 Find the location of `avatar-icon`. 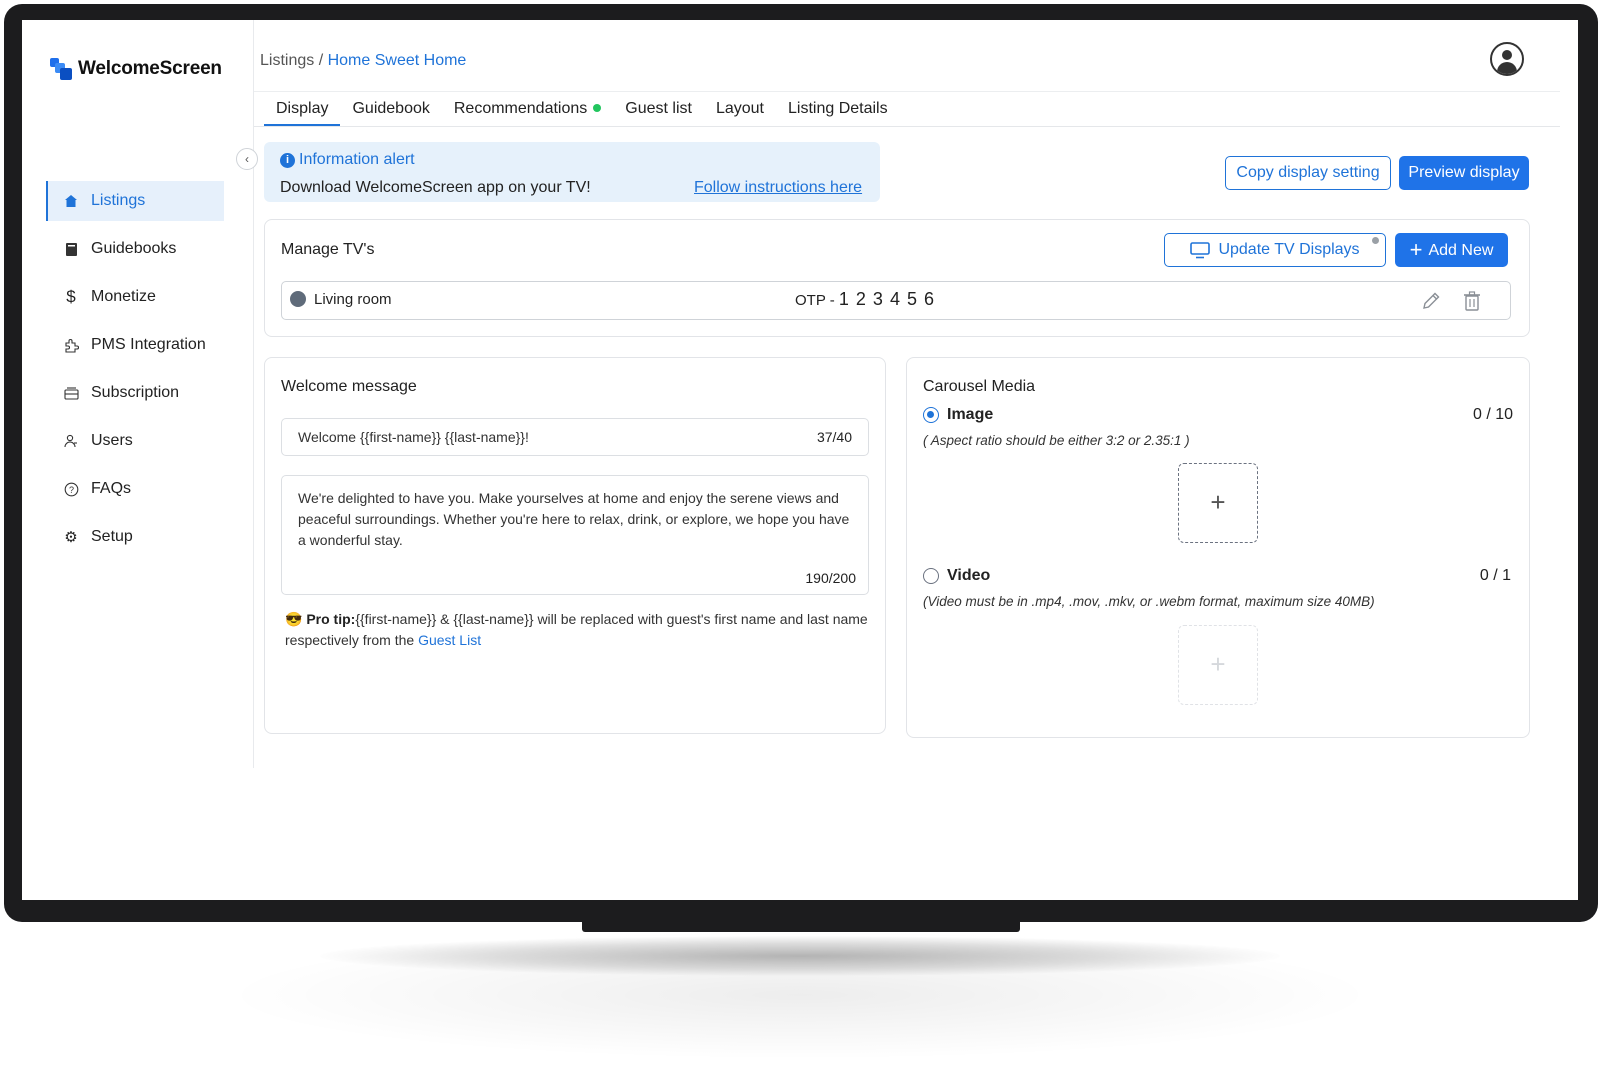

avatar-icon is located at coordinates (1507, 55).